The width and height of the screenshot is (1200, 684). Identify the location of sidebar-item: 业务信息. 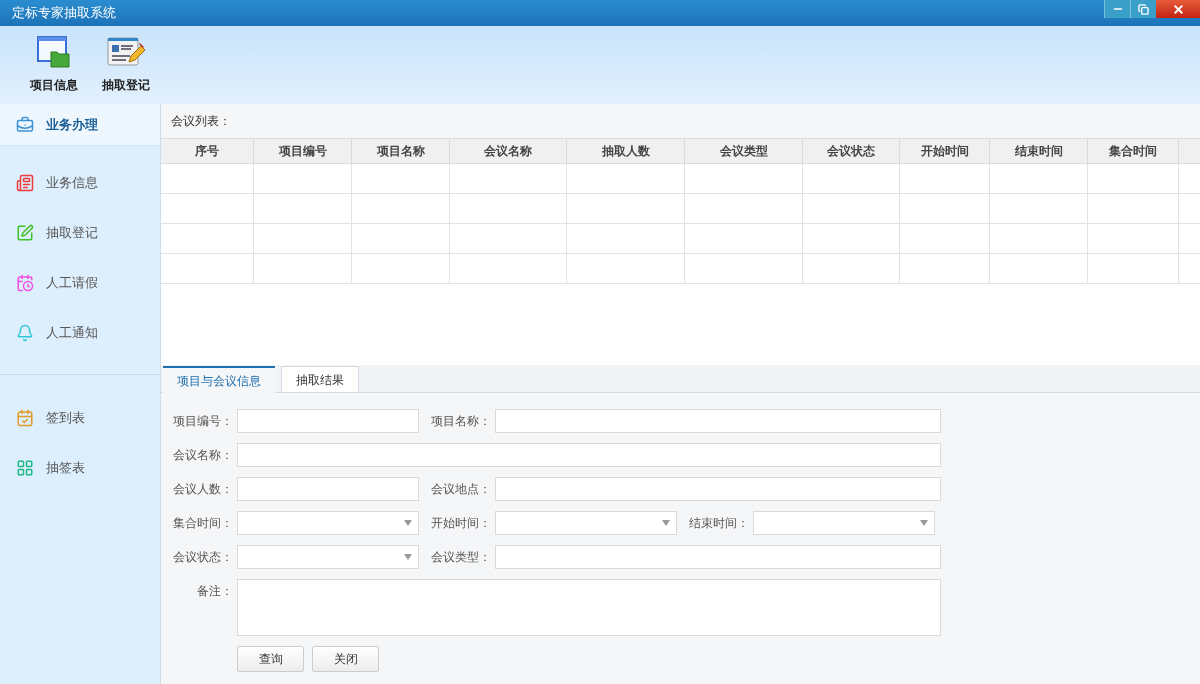
(80, 183).